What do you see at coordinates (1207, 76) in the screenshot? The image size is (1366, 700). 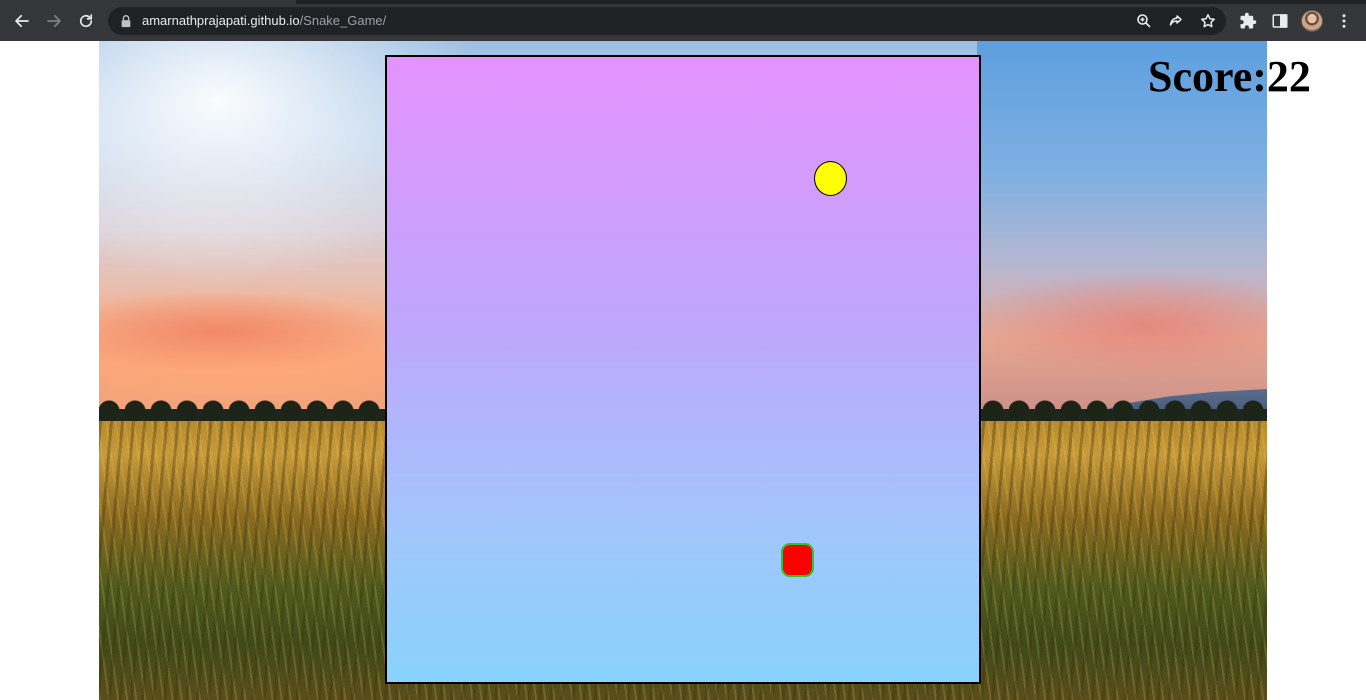 I see `score-label: Score:` at bounding box center [1207, 76].